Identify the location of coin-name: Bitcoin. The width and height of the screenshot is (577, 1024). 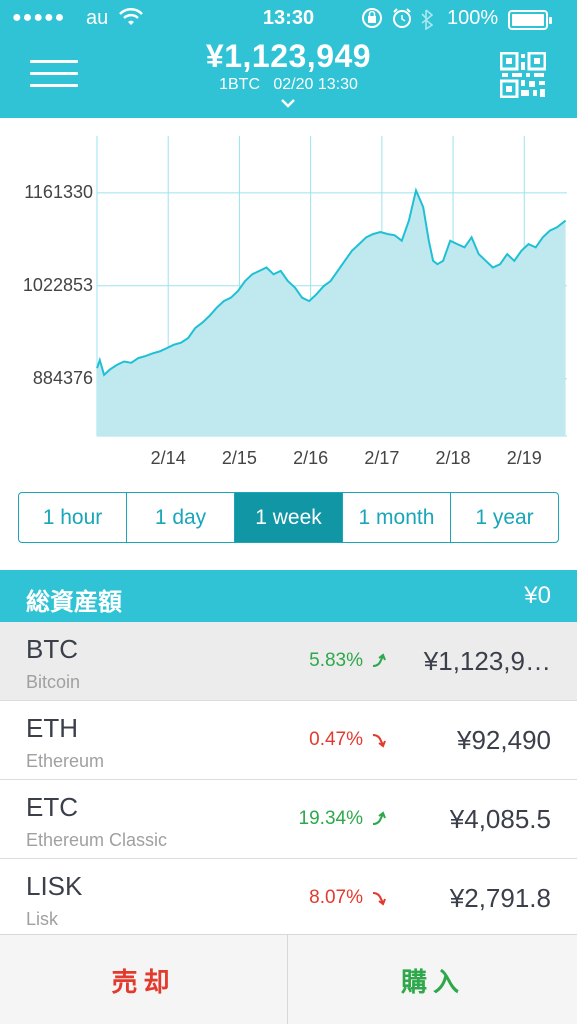
(53, 682).